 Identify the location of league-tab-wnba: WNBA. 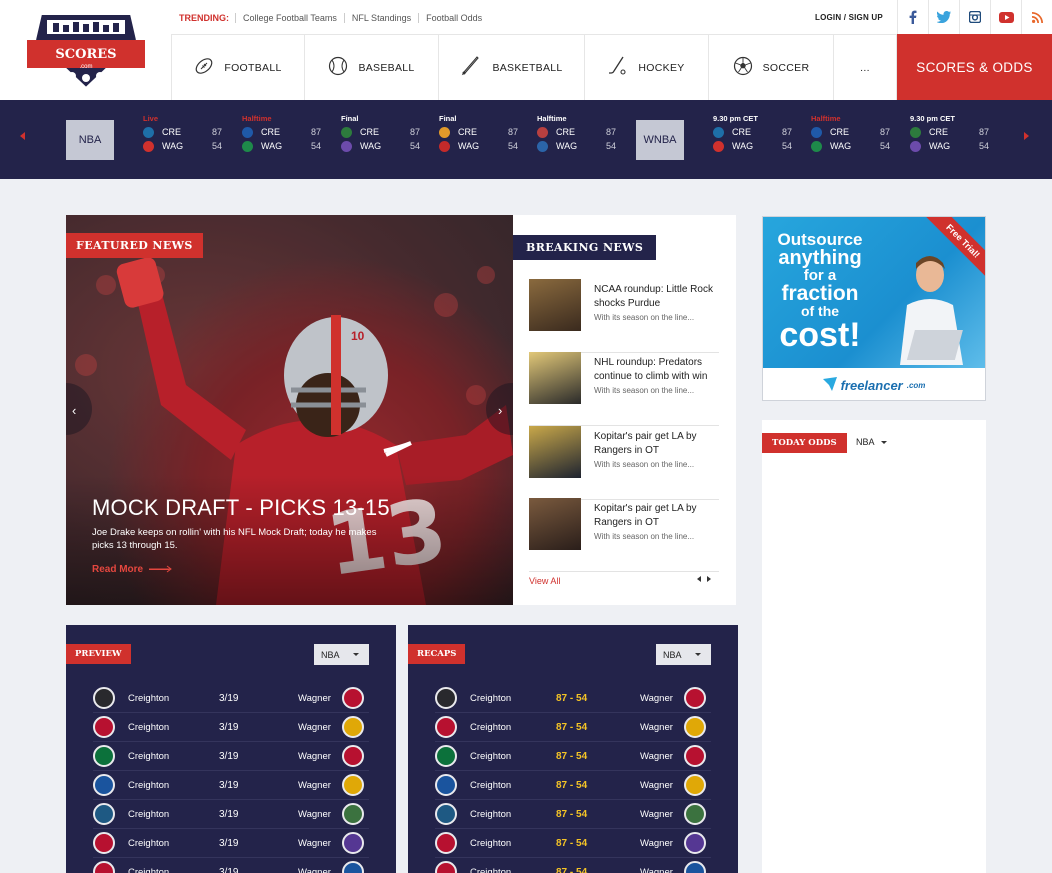
(660, 140).